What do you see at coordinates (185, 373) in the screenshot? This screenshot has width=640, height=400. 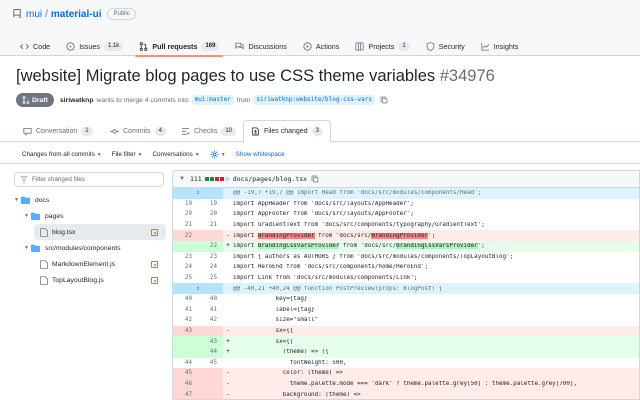 I see `old-line-number: 45` at bounding box center [185, 373].